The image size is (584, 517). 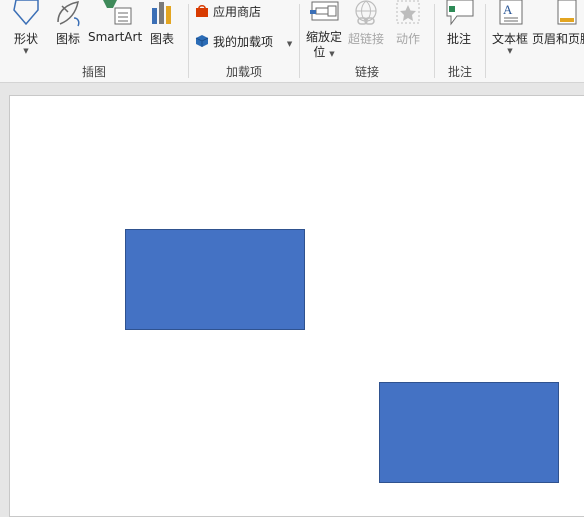 What do you see at coordinates (67, 39) in the screenshot?
I see `icons-label: 图标` at bounding box center [67, 39].